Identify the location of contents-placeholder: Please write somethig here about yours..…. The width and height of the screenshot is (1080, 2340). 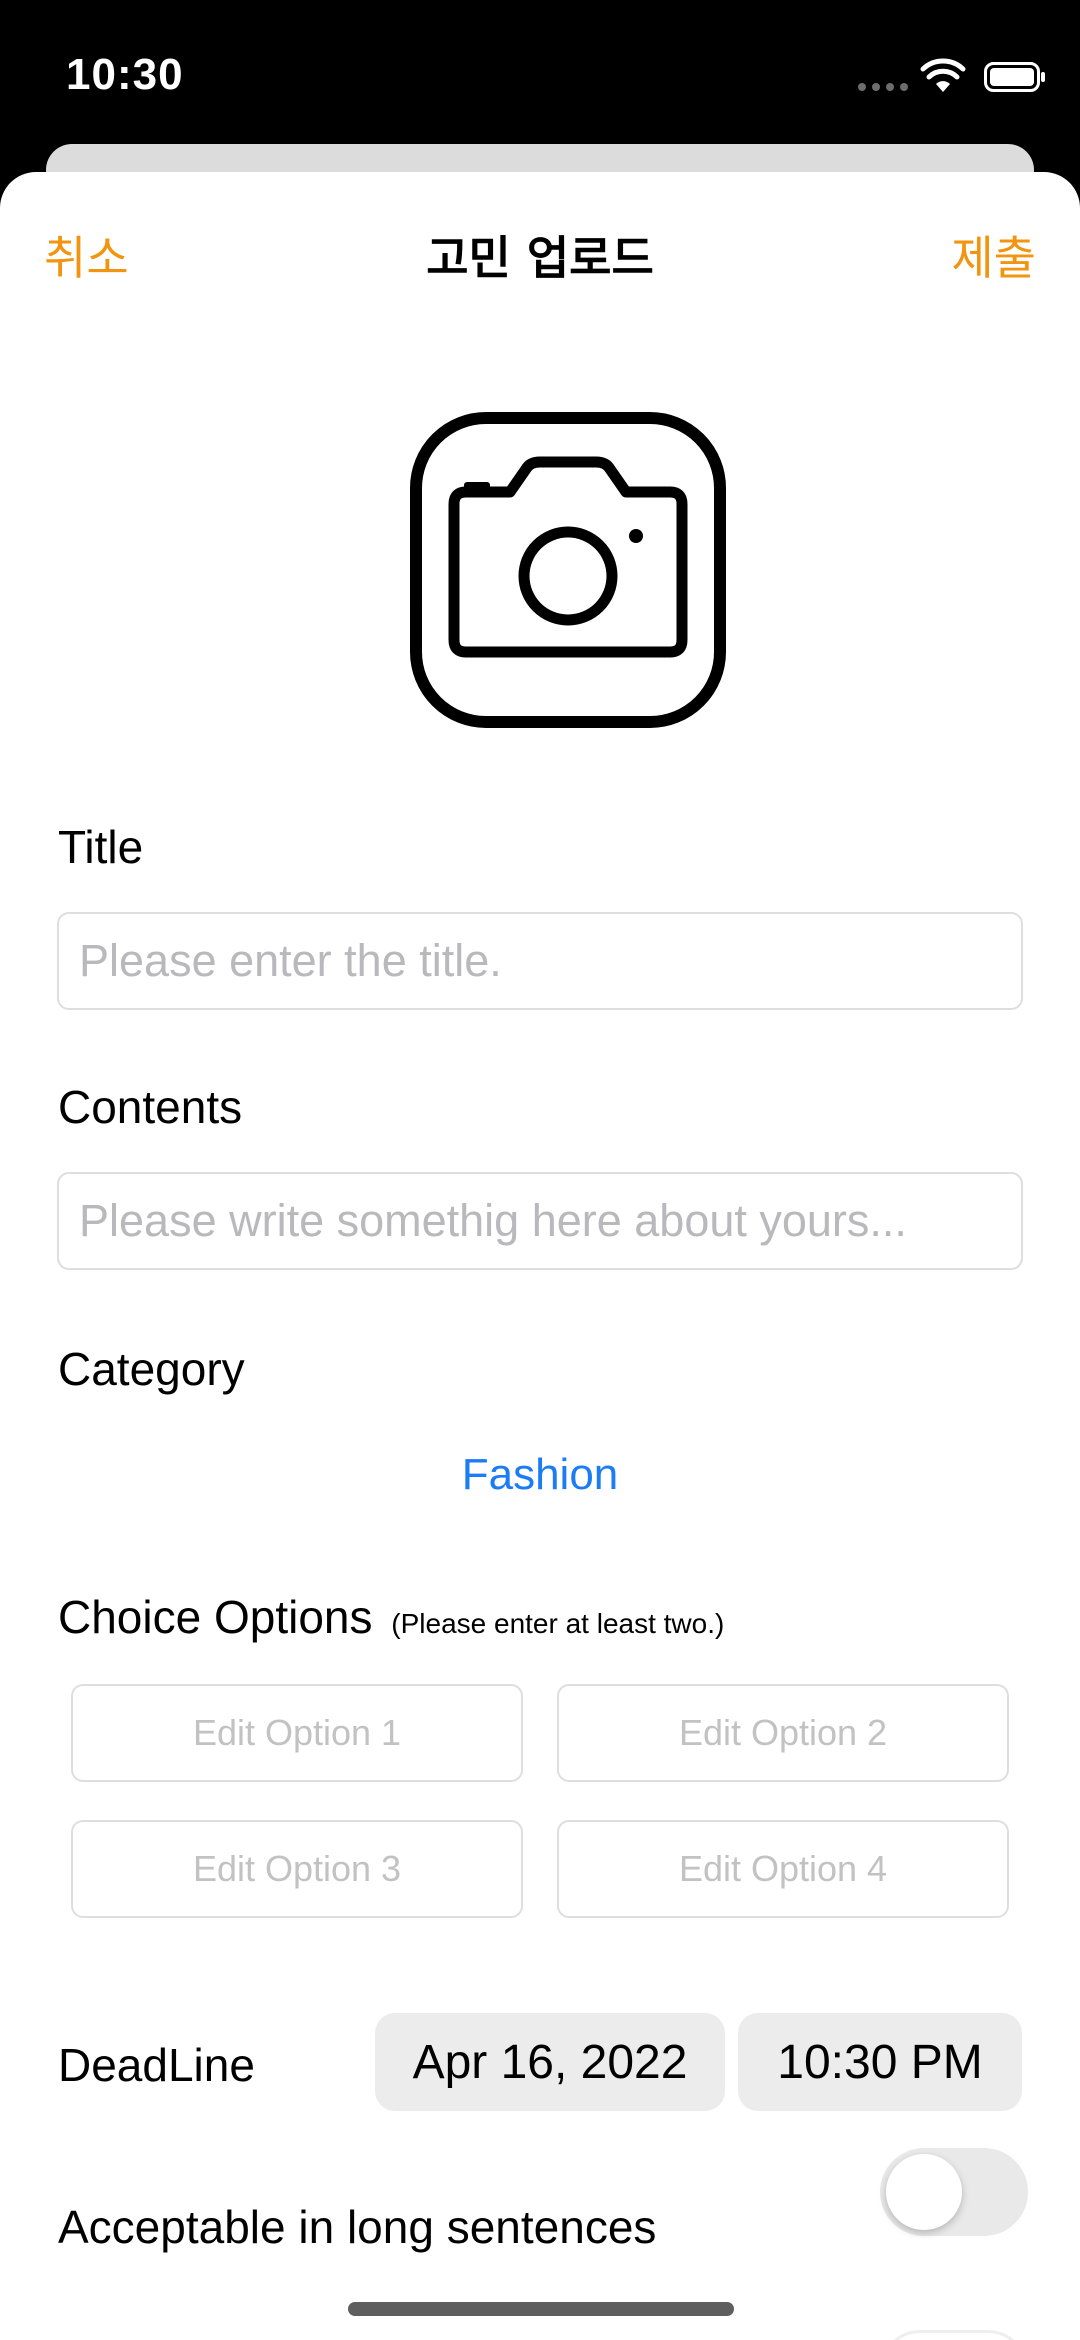
(493, 1220).